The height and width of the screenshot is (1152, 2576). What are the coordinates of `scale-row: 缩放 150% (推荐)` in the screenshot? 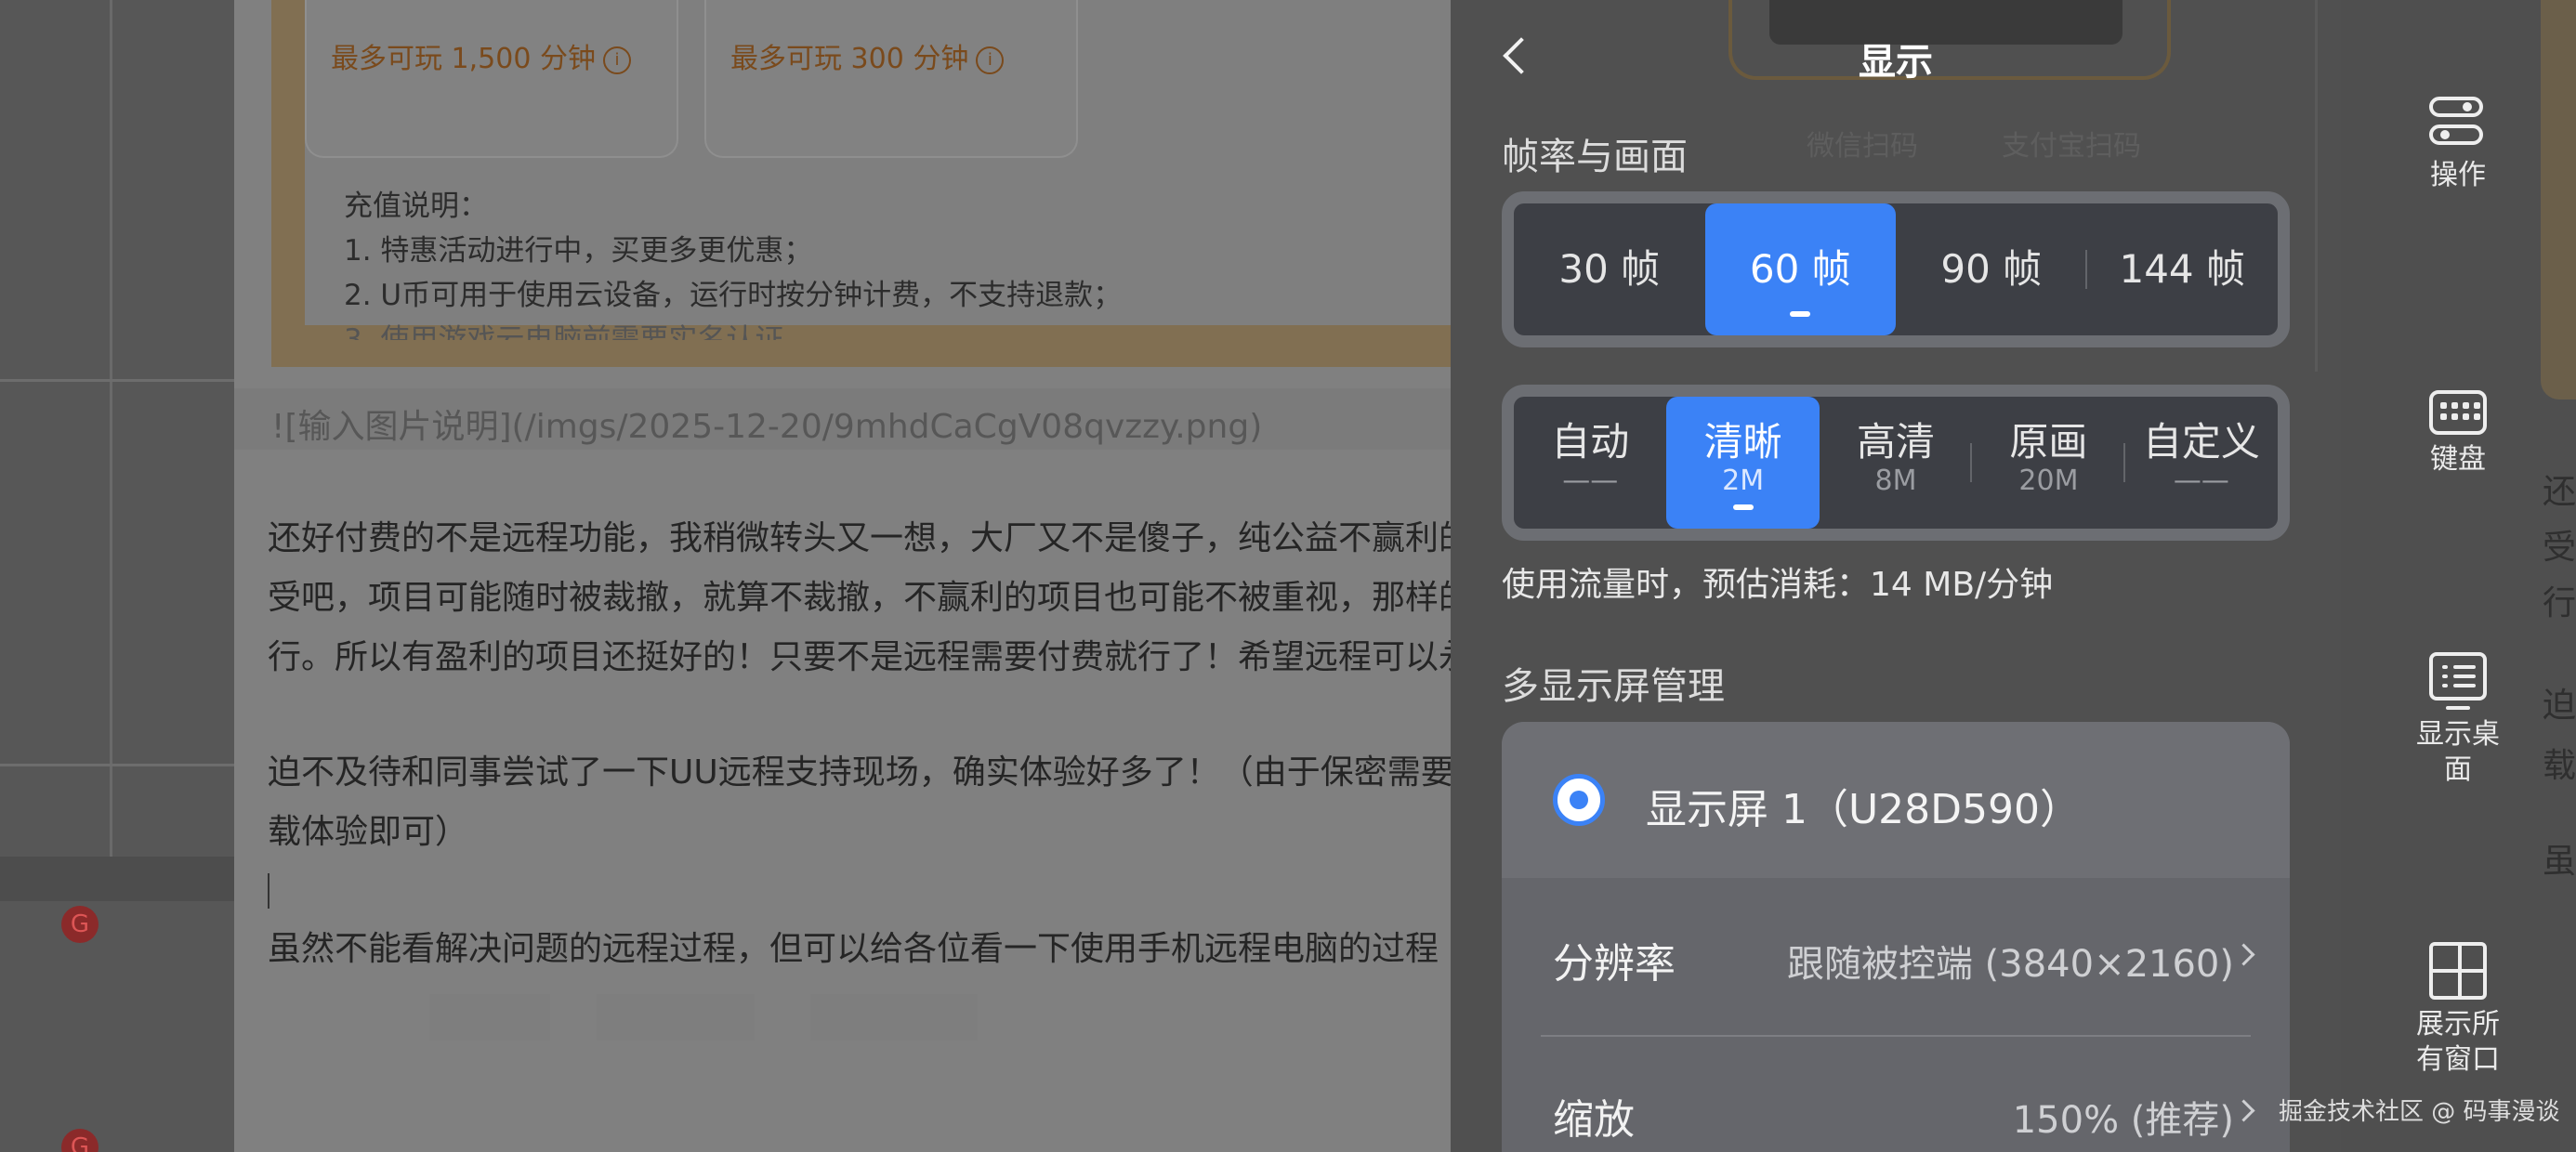 It's located at (1896, 1094).